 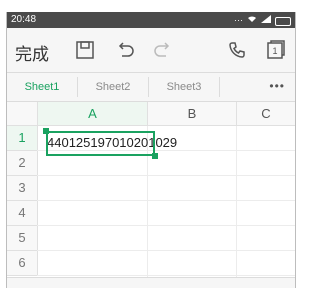 What do you see at coordinates (125, 50) in the screenshot?
I see `undo-icon` at bounding box center [125, 50].